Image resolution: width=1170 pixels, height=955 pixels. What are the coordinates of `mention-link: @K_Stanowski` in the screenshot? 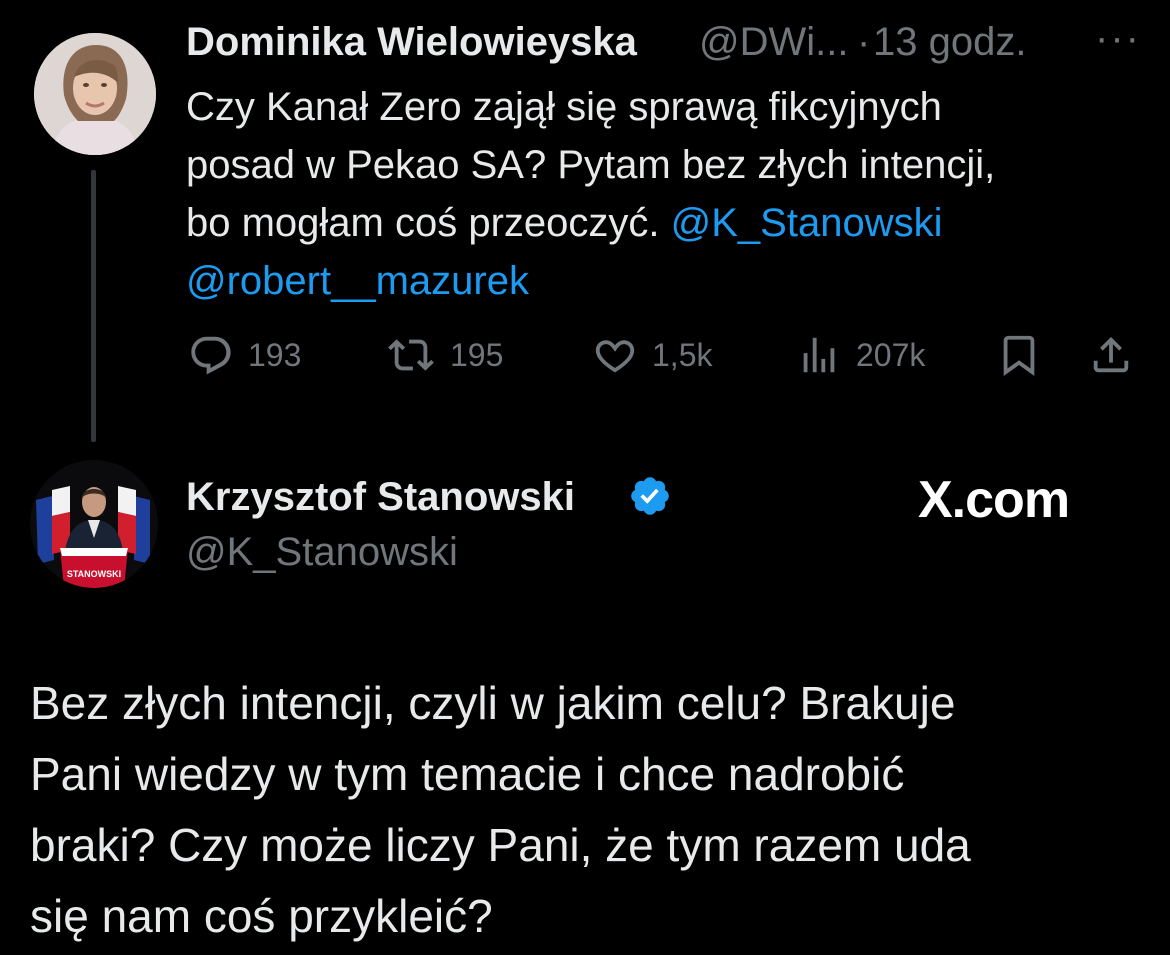 It's located at (807, 223).